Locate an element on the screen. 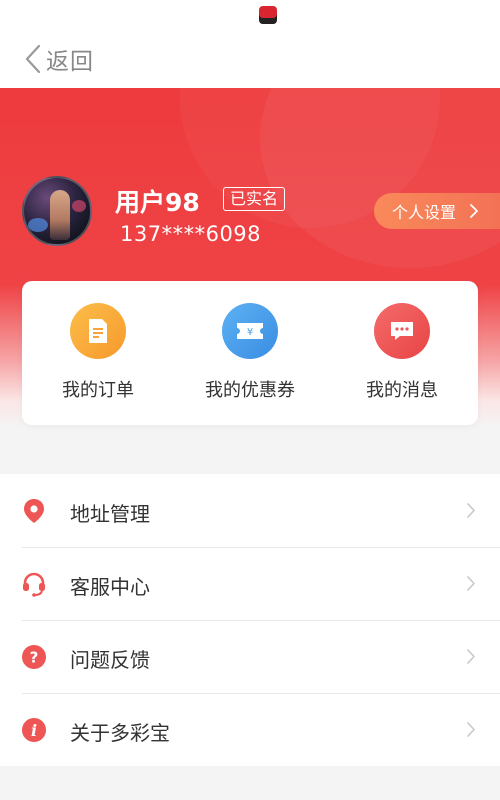 This screenshot has width=500, height=800. personal-settings-button: 个人设置 is located at coordinates (437, 211).